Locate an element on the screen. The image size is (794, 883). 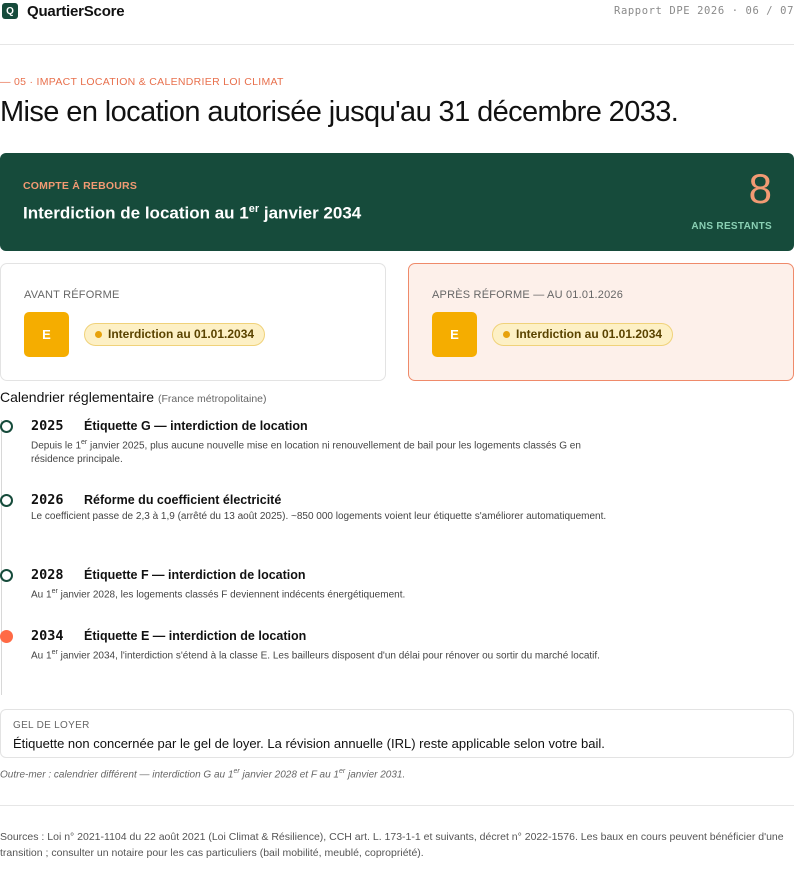
timeline-heading: Réforme du coefficient électricité is located at coordinates (183, 500).